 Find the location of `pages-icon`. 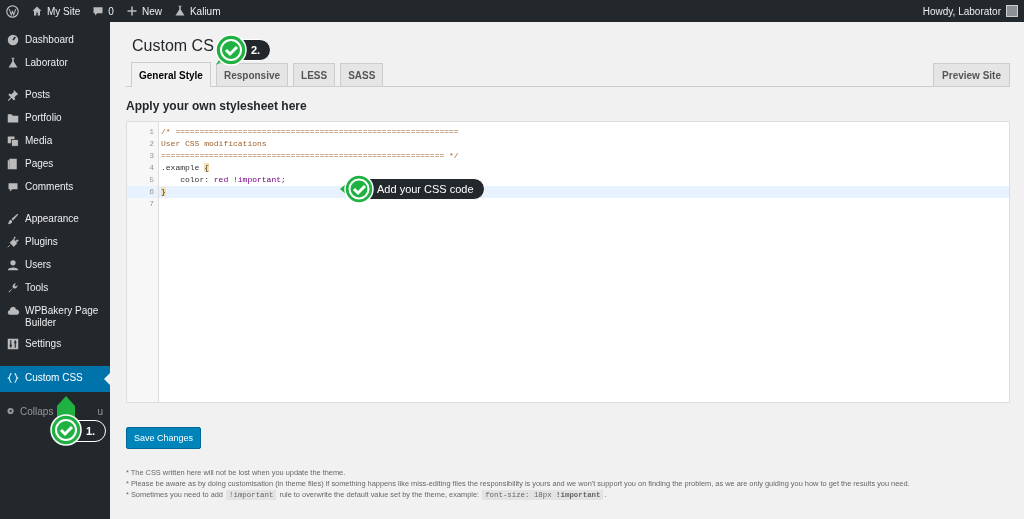

pages-icon is located at coordinates (13, 164).